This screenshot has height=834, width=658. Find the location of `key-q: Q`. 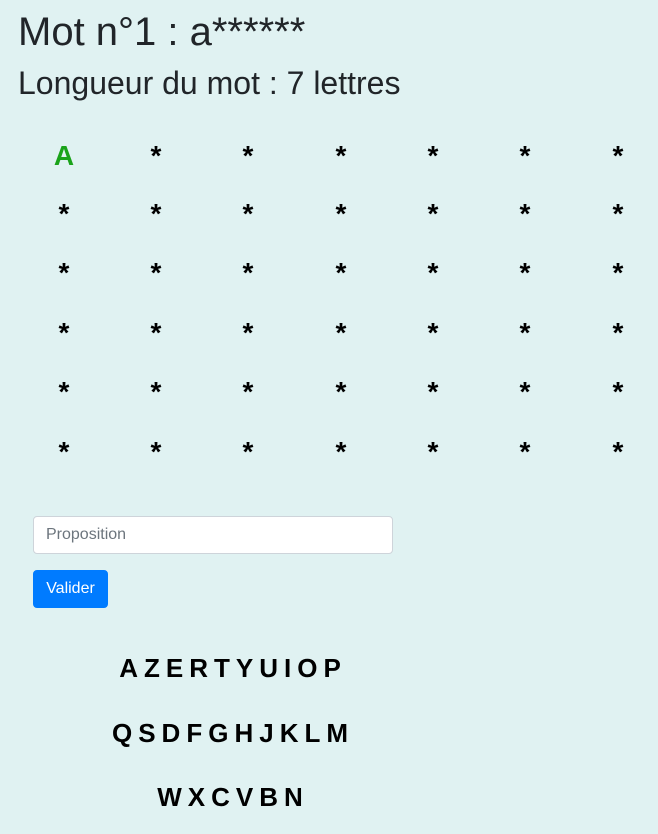

key-q: Q is located at coordinates (122, 733).